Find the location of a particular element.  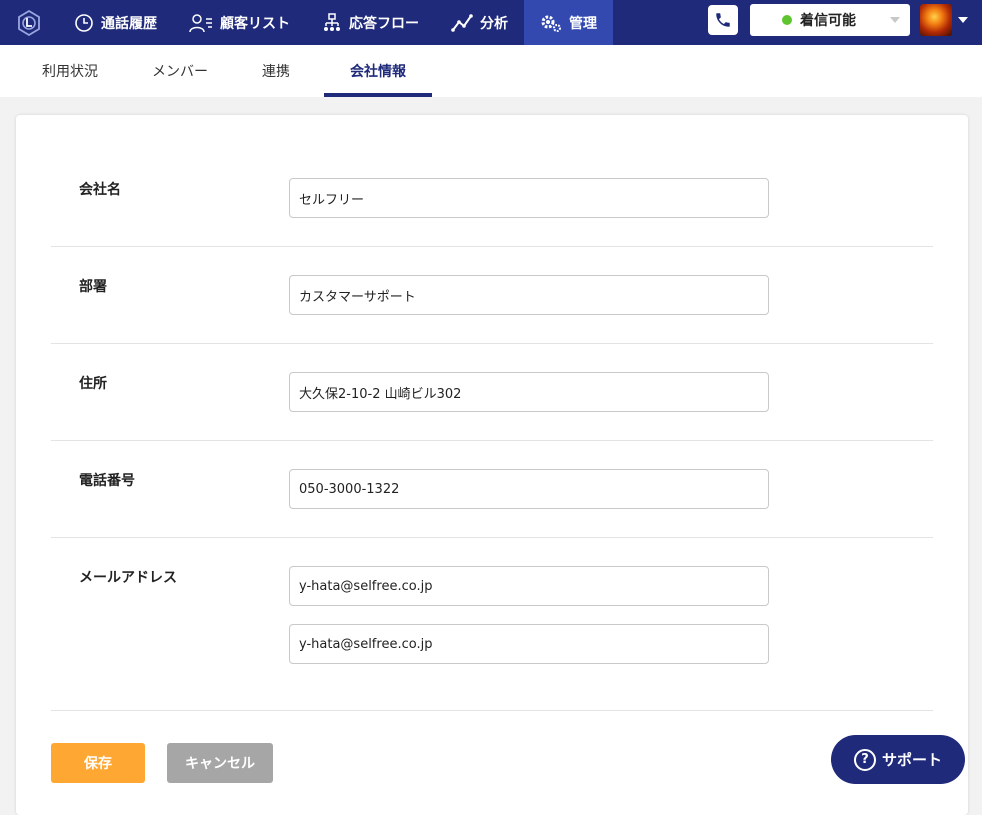

topbar-actions: 着信可能 is located at coordinates (838, 20).